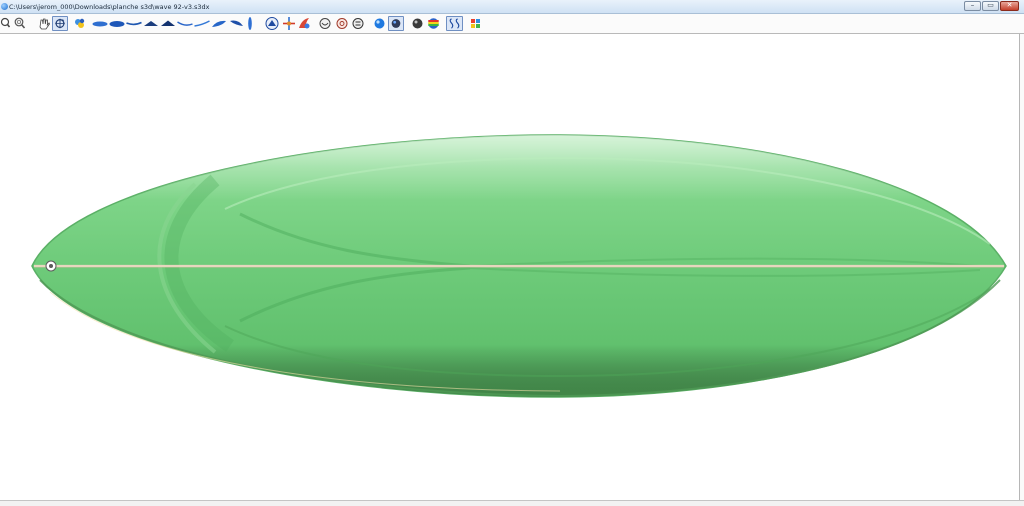  I want to click on view-fins-icon, so click(236, 23).